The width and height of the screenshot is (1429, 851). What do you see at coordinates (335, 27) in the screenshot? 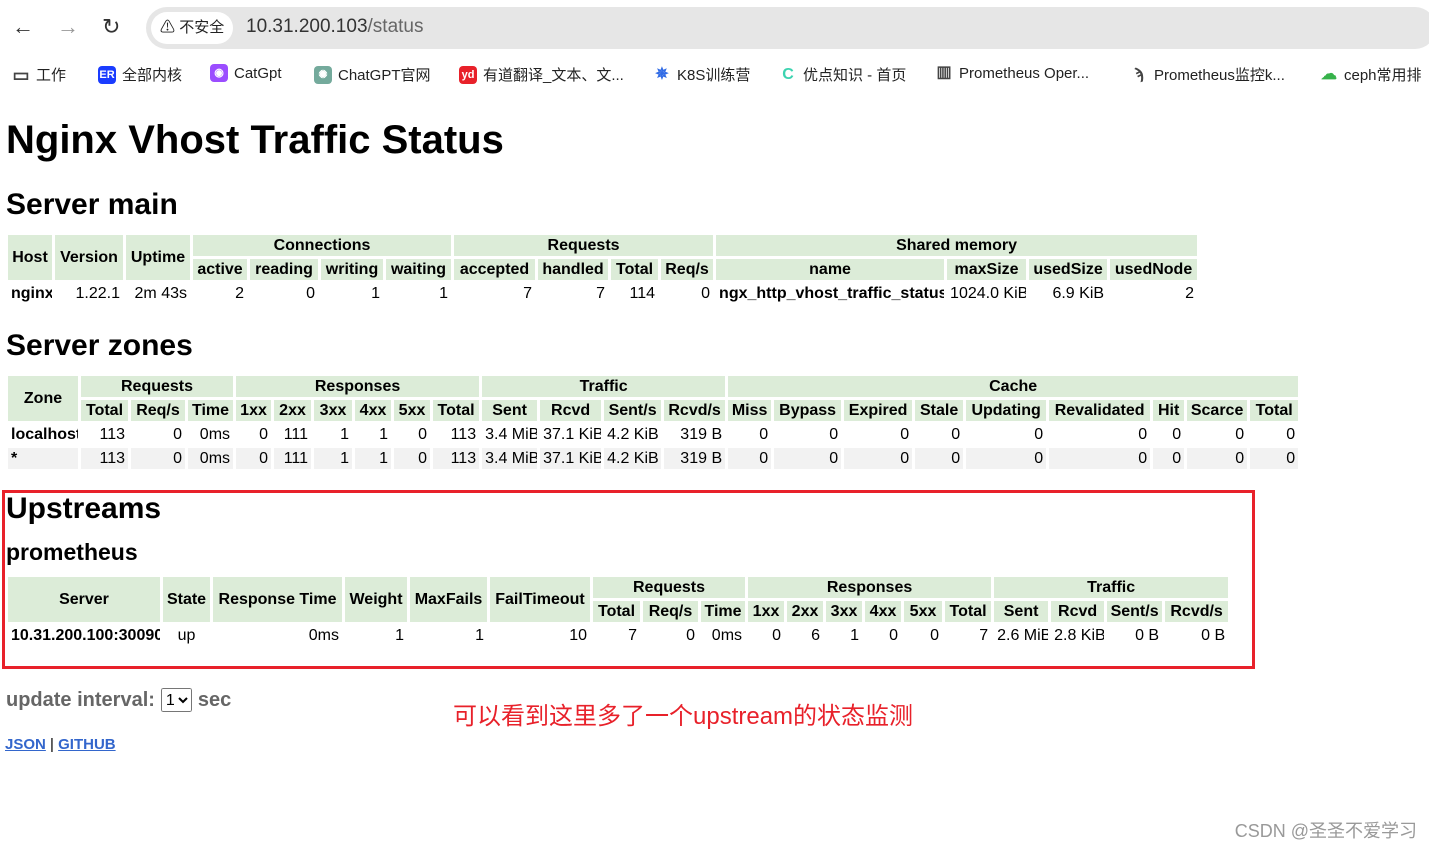
I see `url-text: 10.31.200.103/status` at bounding box center [335, 27].